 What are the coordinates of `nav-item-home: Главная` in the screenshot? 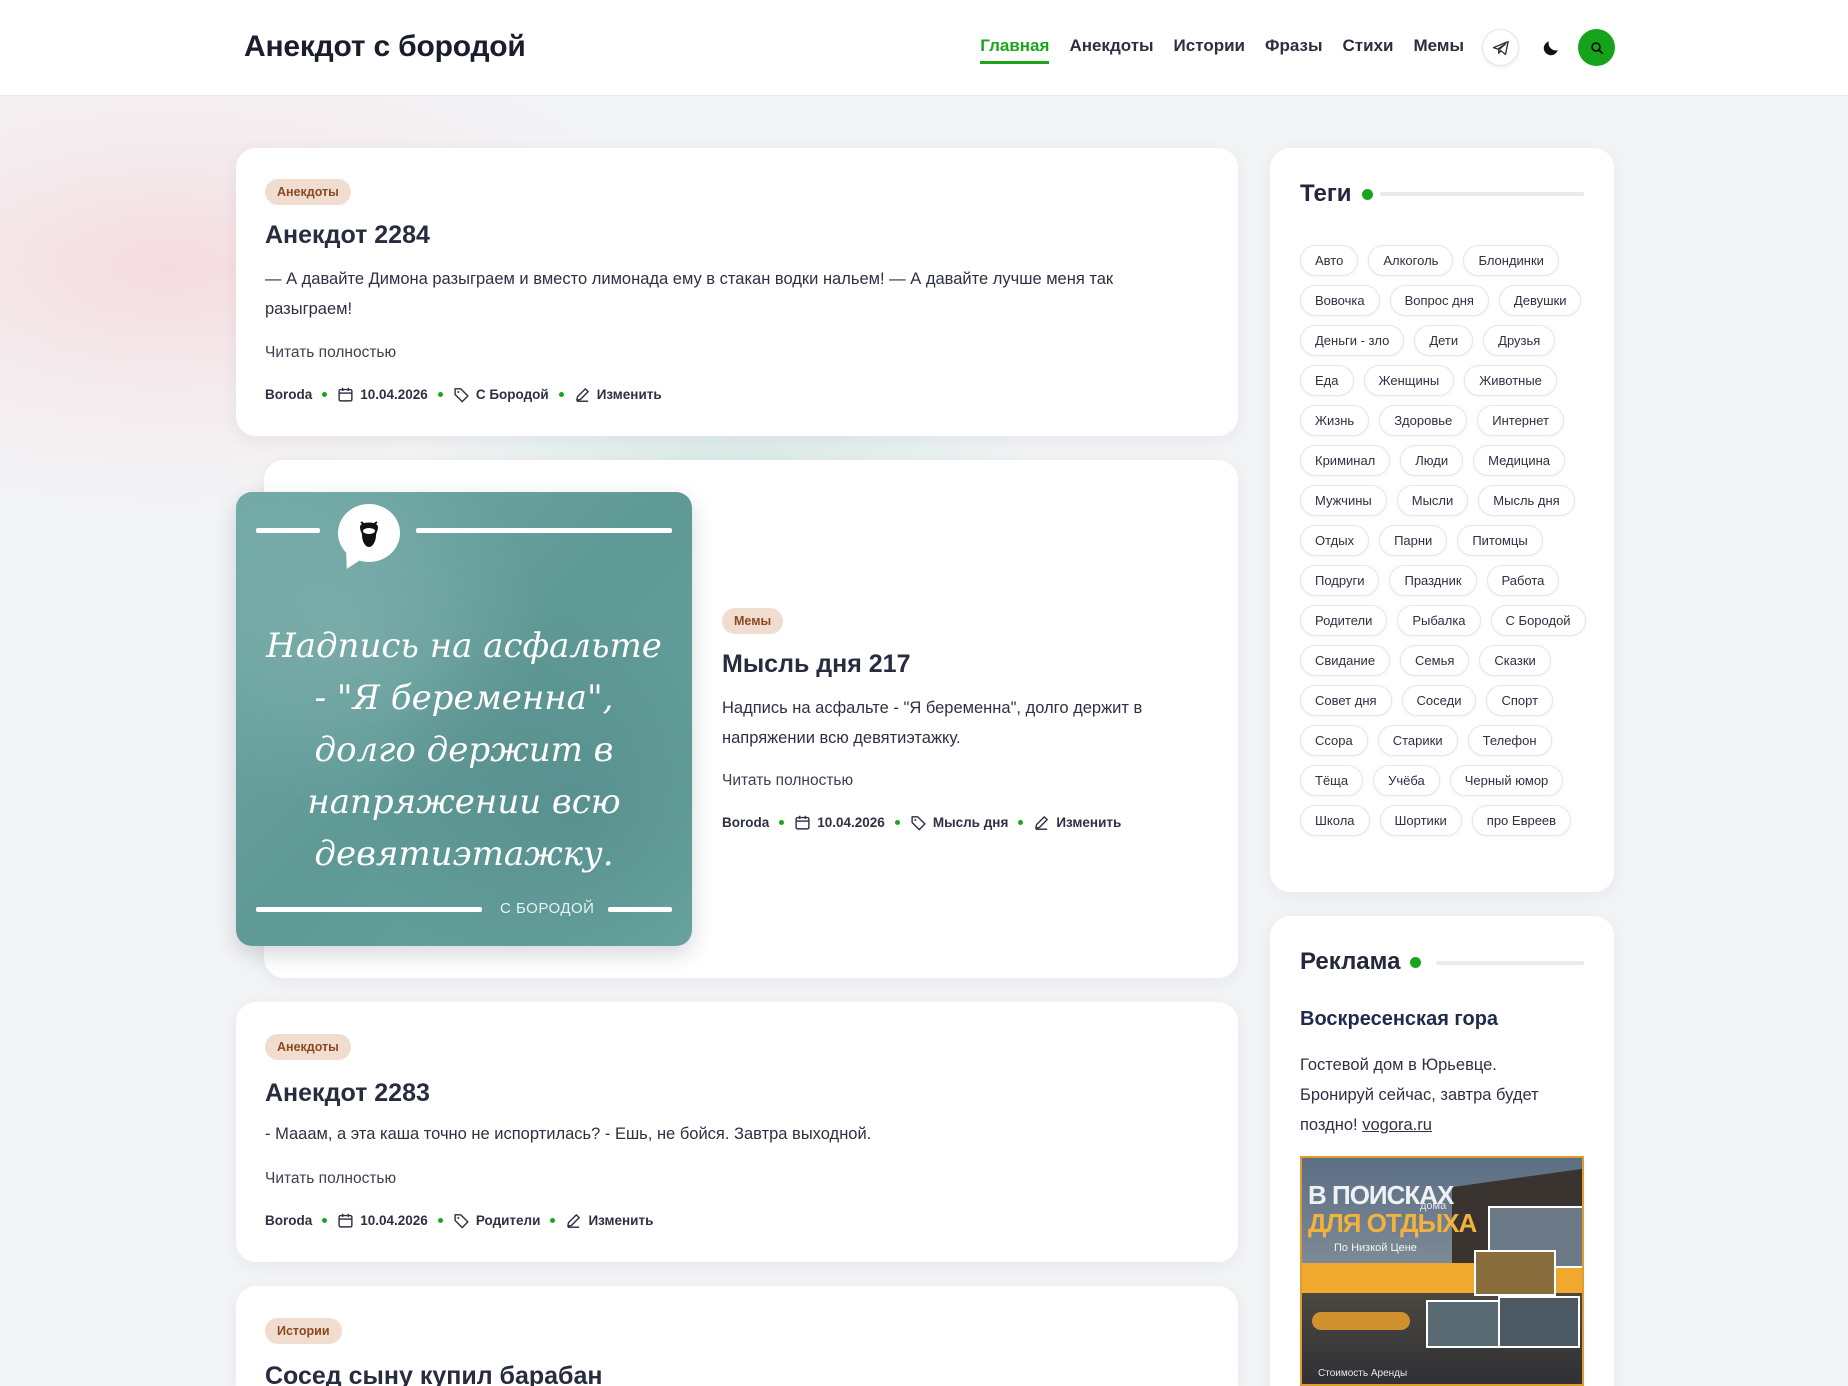 It's located at (1015, 50).